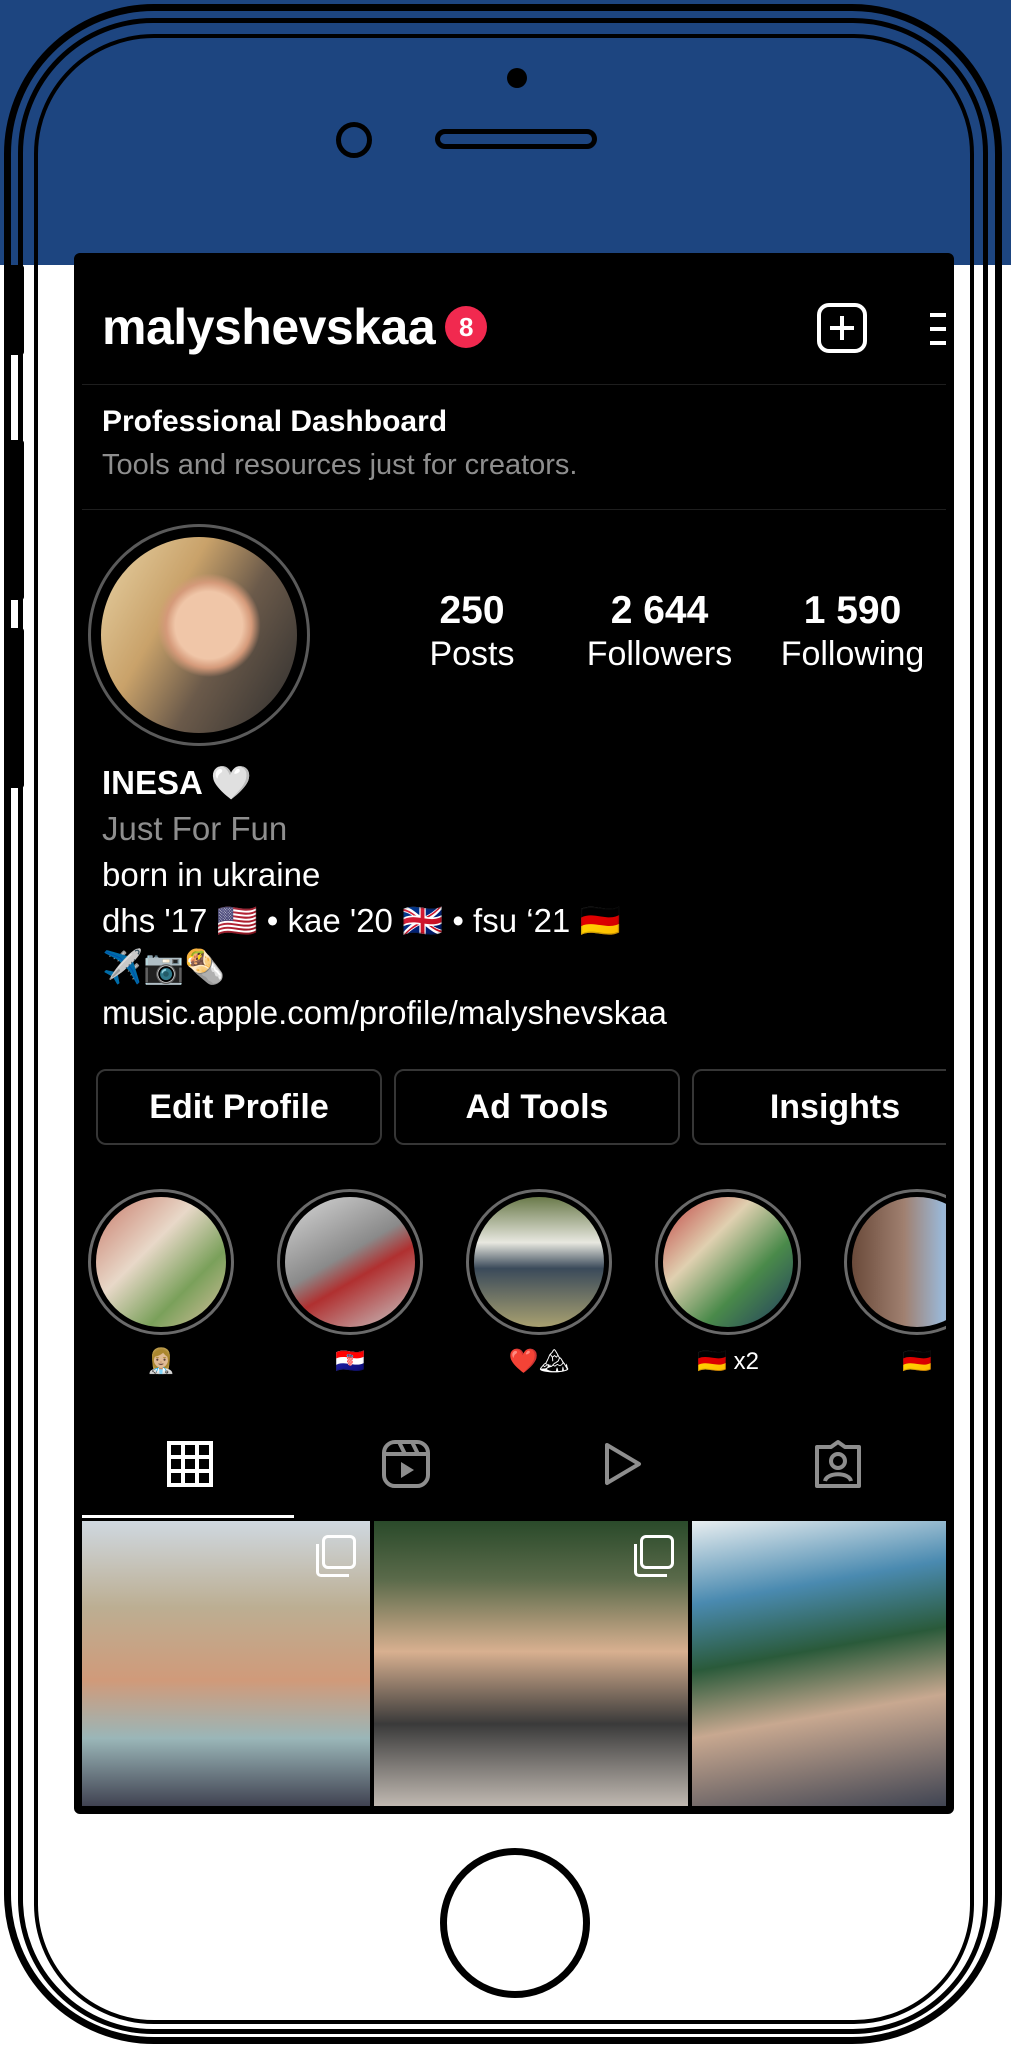 This screenshot has height=2054, width=1011. What do you see at coordinates (16, 520) in the screenshot?
I see `volume-up-button` at bounding box center [16, 520].